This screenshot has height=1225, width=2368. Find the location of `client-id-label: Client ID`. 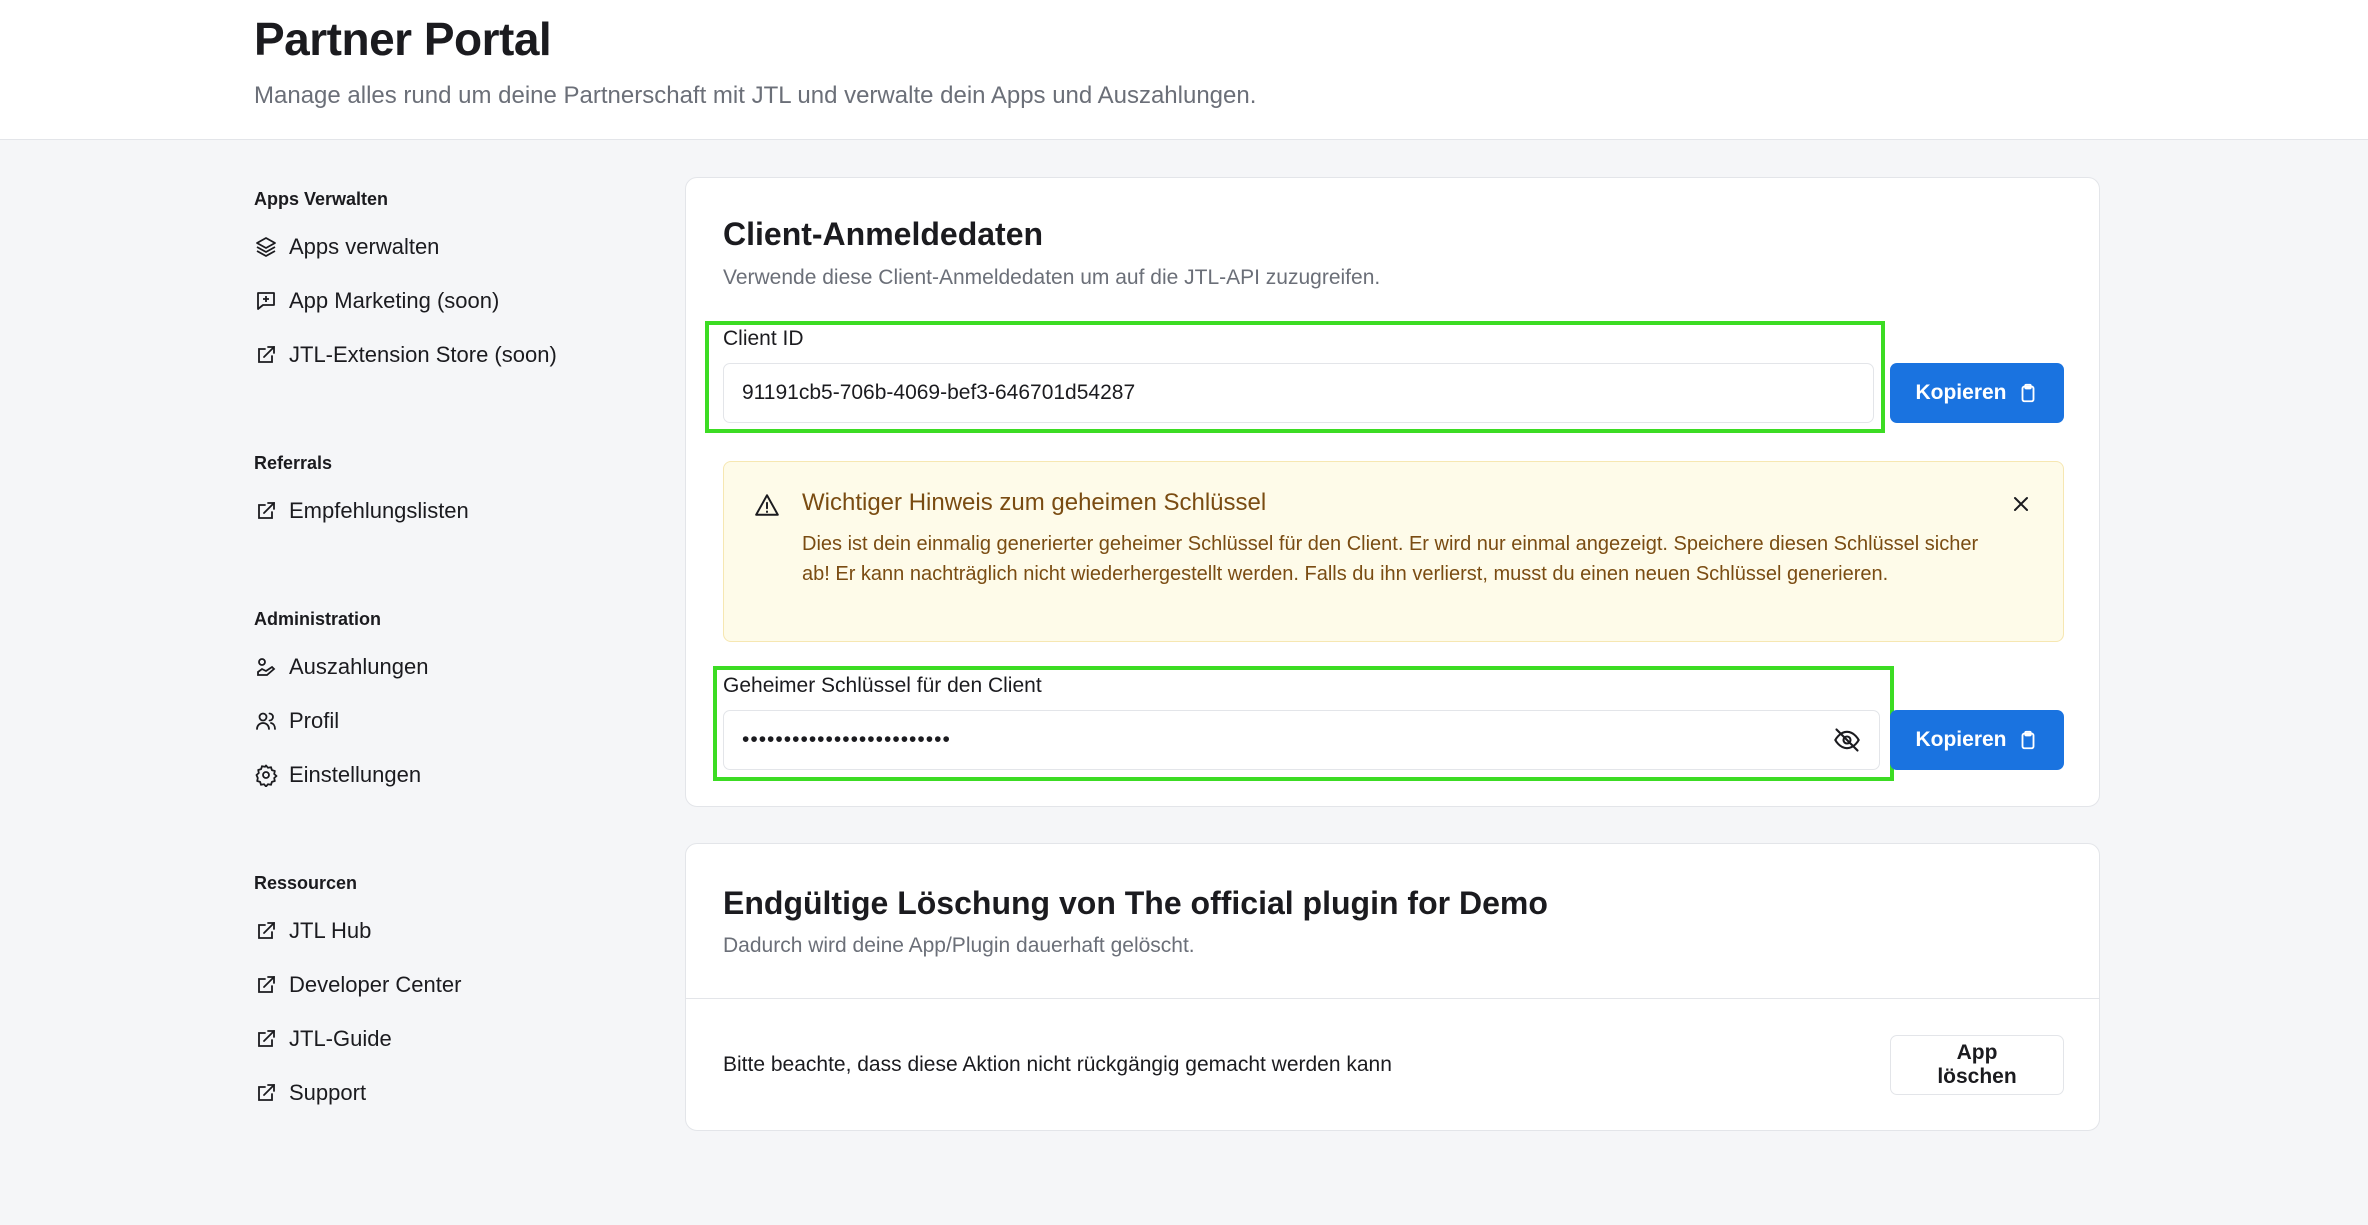

client-id-label: Client ID is located at coordinates (763, 338).